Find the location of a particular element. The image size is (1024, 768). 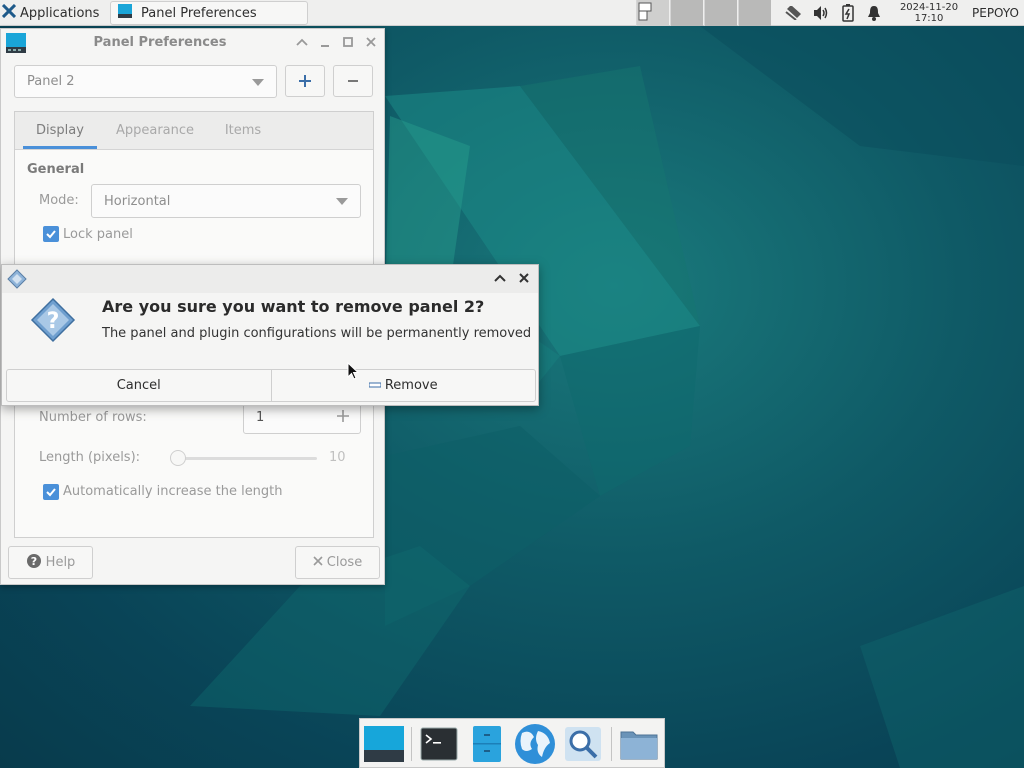

mode-combo: Horizontal is located at coordinates (226, 201).